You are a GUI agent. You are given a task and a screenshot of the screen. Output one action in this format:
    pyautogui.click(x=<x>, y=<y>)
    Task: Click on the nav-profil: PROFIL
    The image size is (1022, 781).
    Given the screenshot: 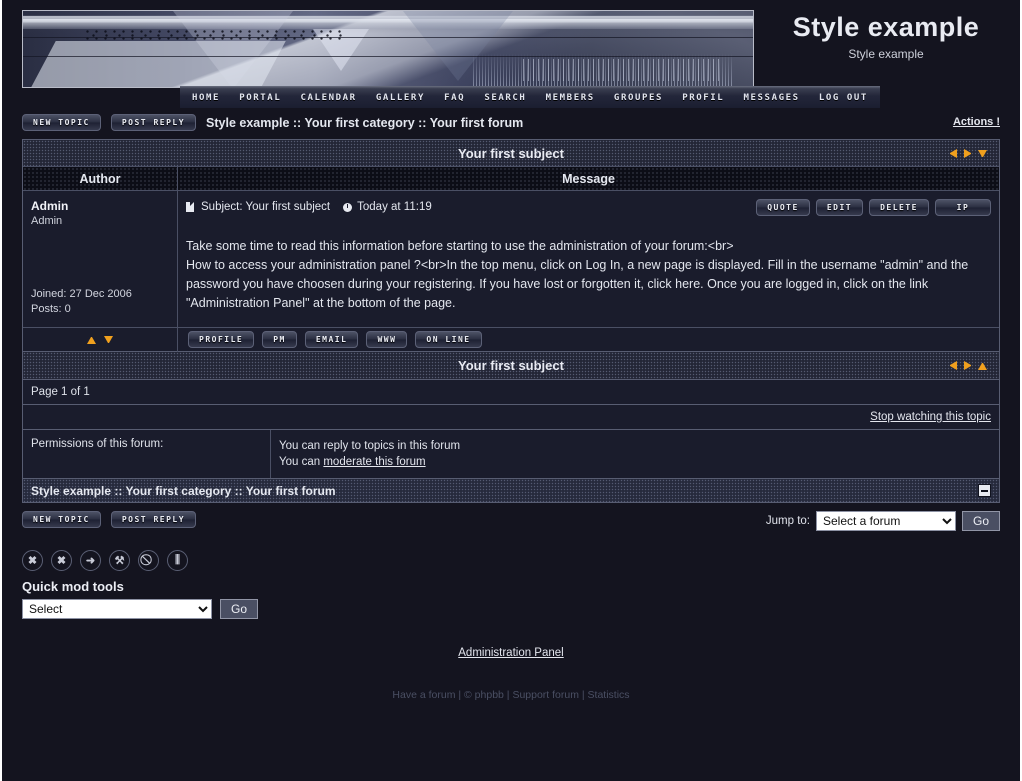 What is the action you would take?
    pyautogui.click(x=703, y=98)
    